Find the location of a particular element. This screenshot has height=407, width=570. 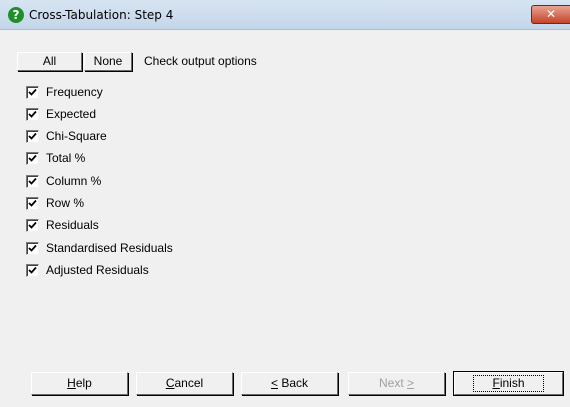

finish-focus-rect: Finish is located at coordinates (508, 383).